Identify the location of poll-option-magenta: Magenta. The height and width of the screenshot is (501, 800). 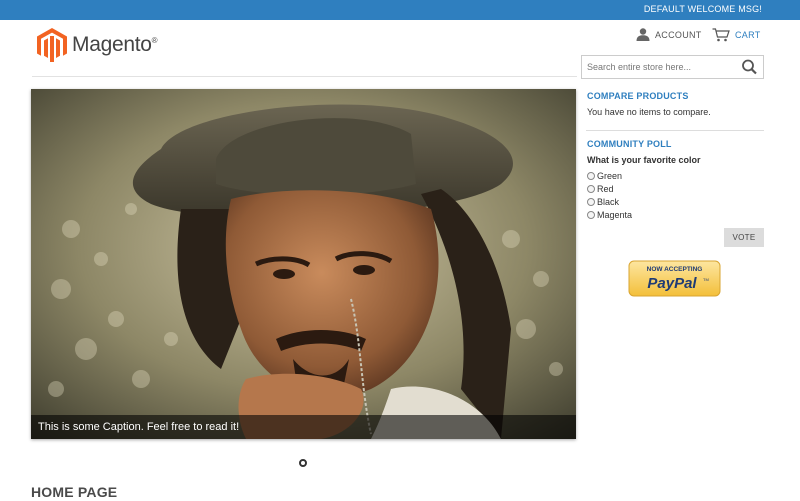
(609, 215).